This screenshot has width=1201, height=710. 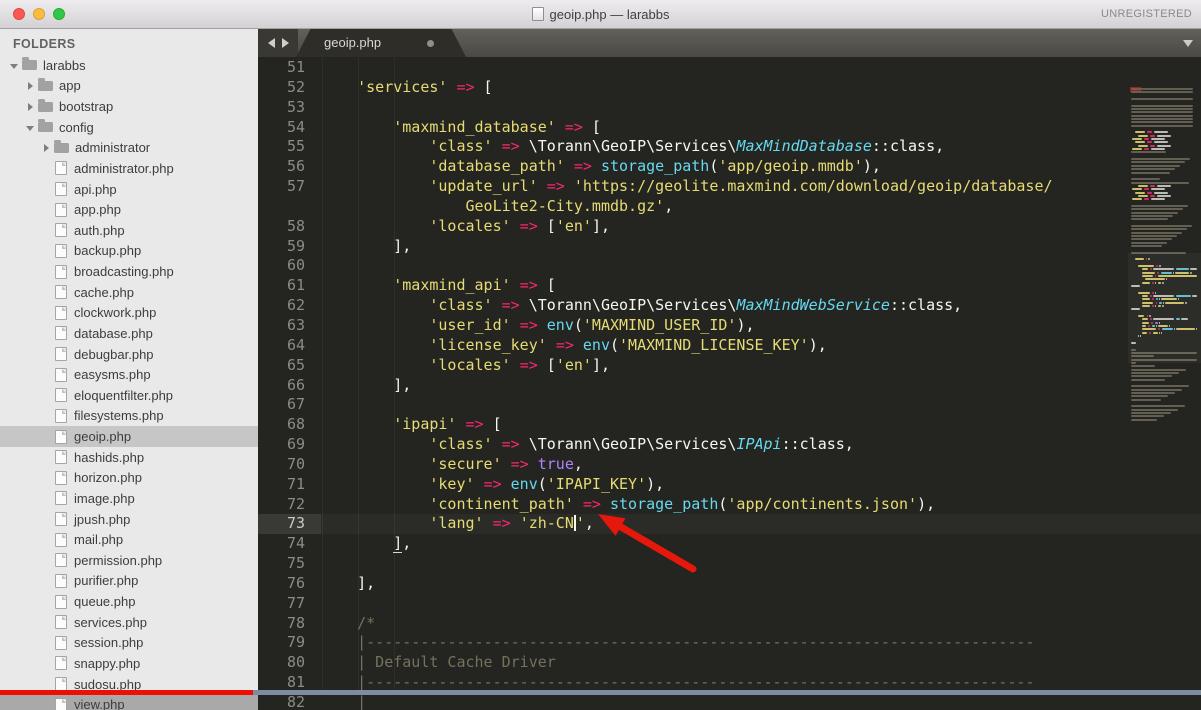 I want to click on code-line-80: 80 | Default Cache Driver, so click(x=729, y=663).